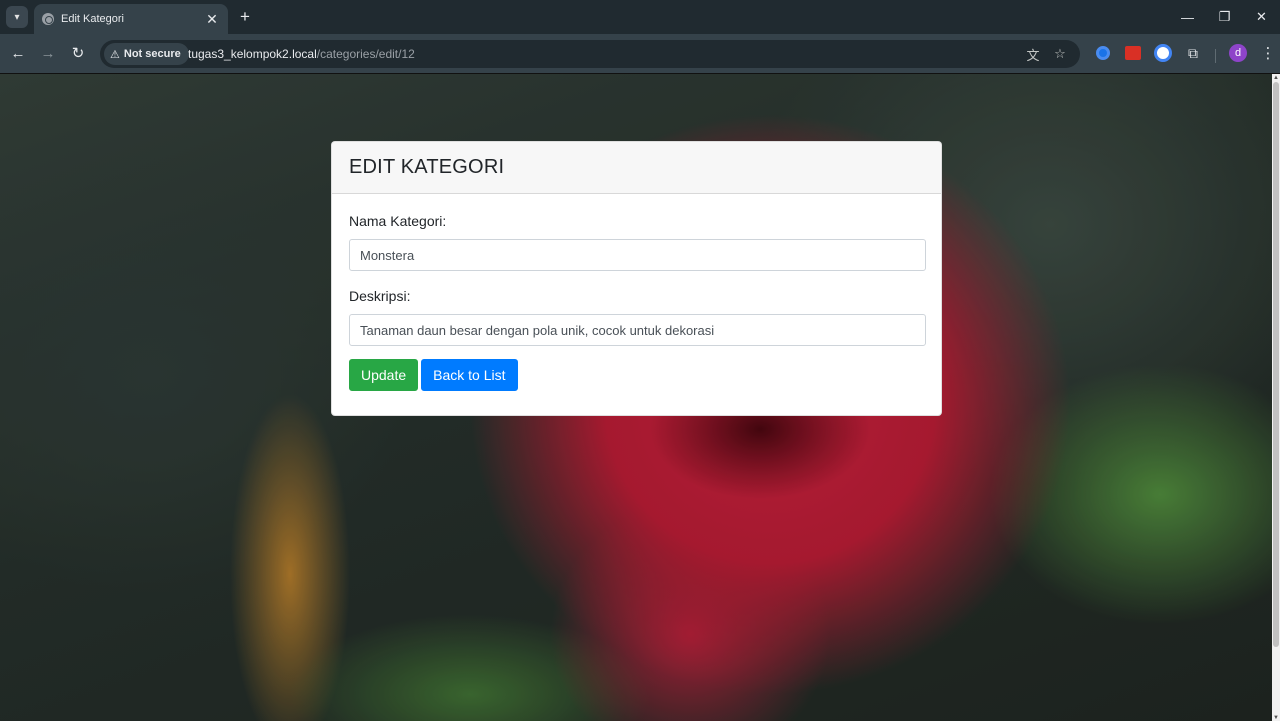  I want to click on globe-icon, so click(48, 19).